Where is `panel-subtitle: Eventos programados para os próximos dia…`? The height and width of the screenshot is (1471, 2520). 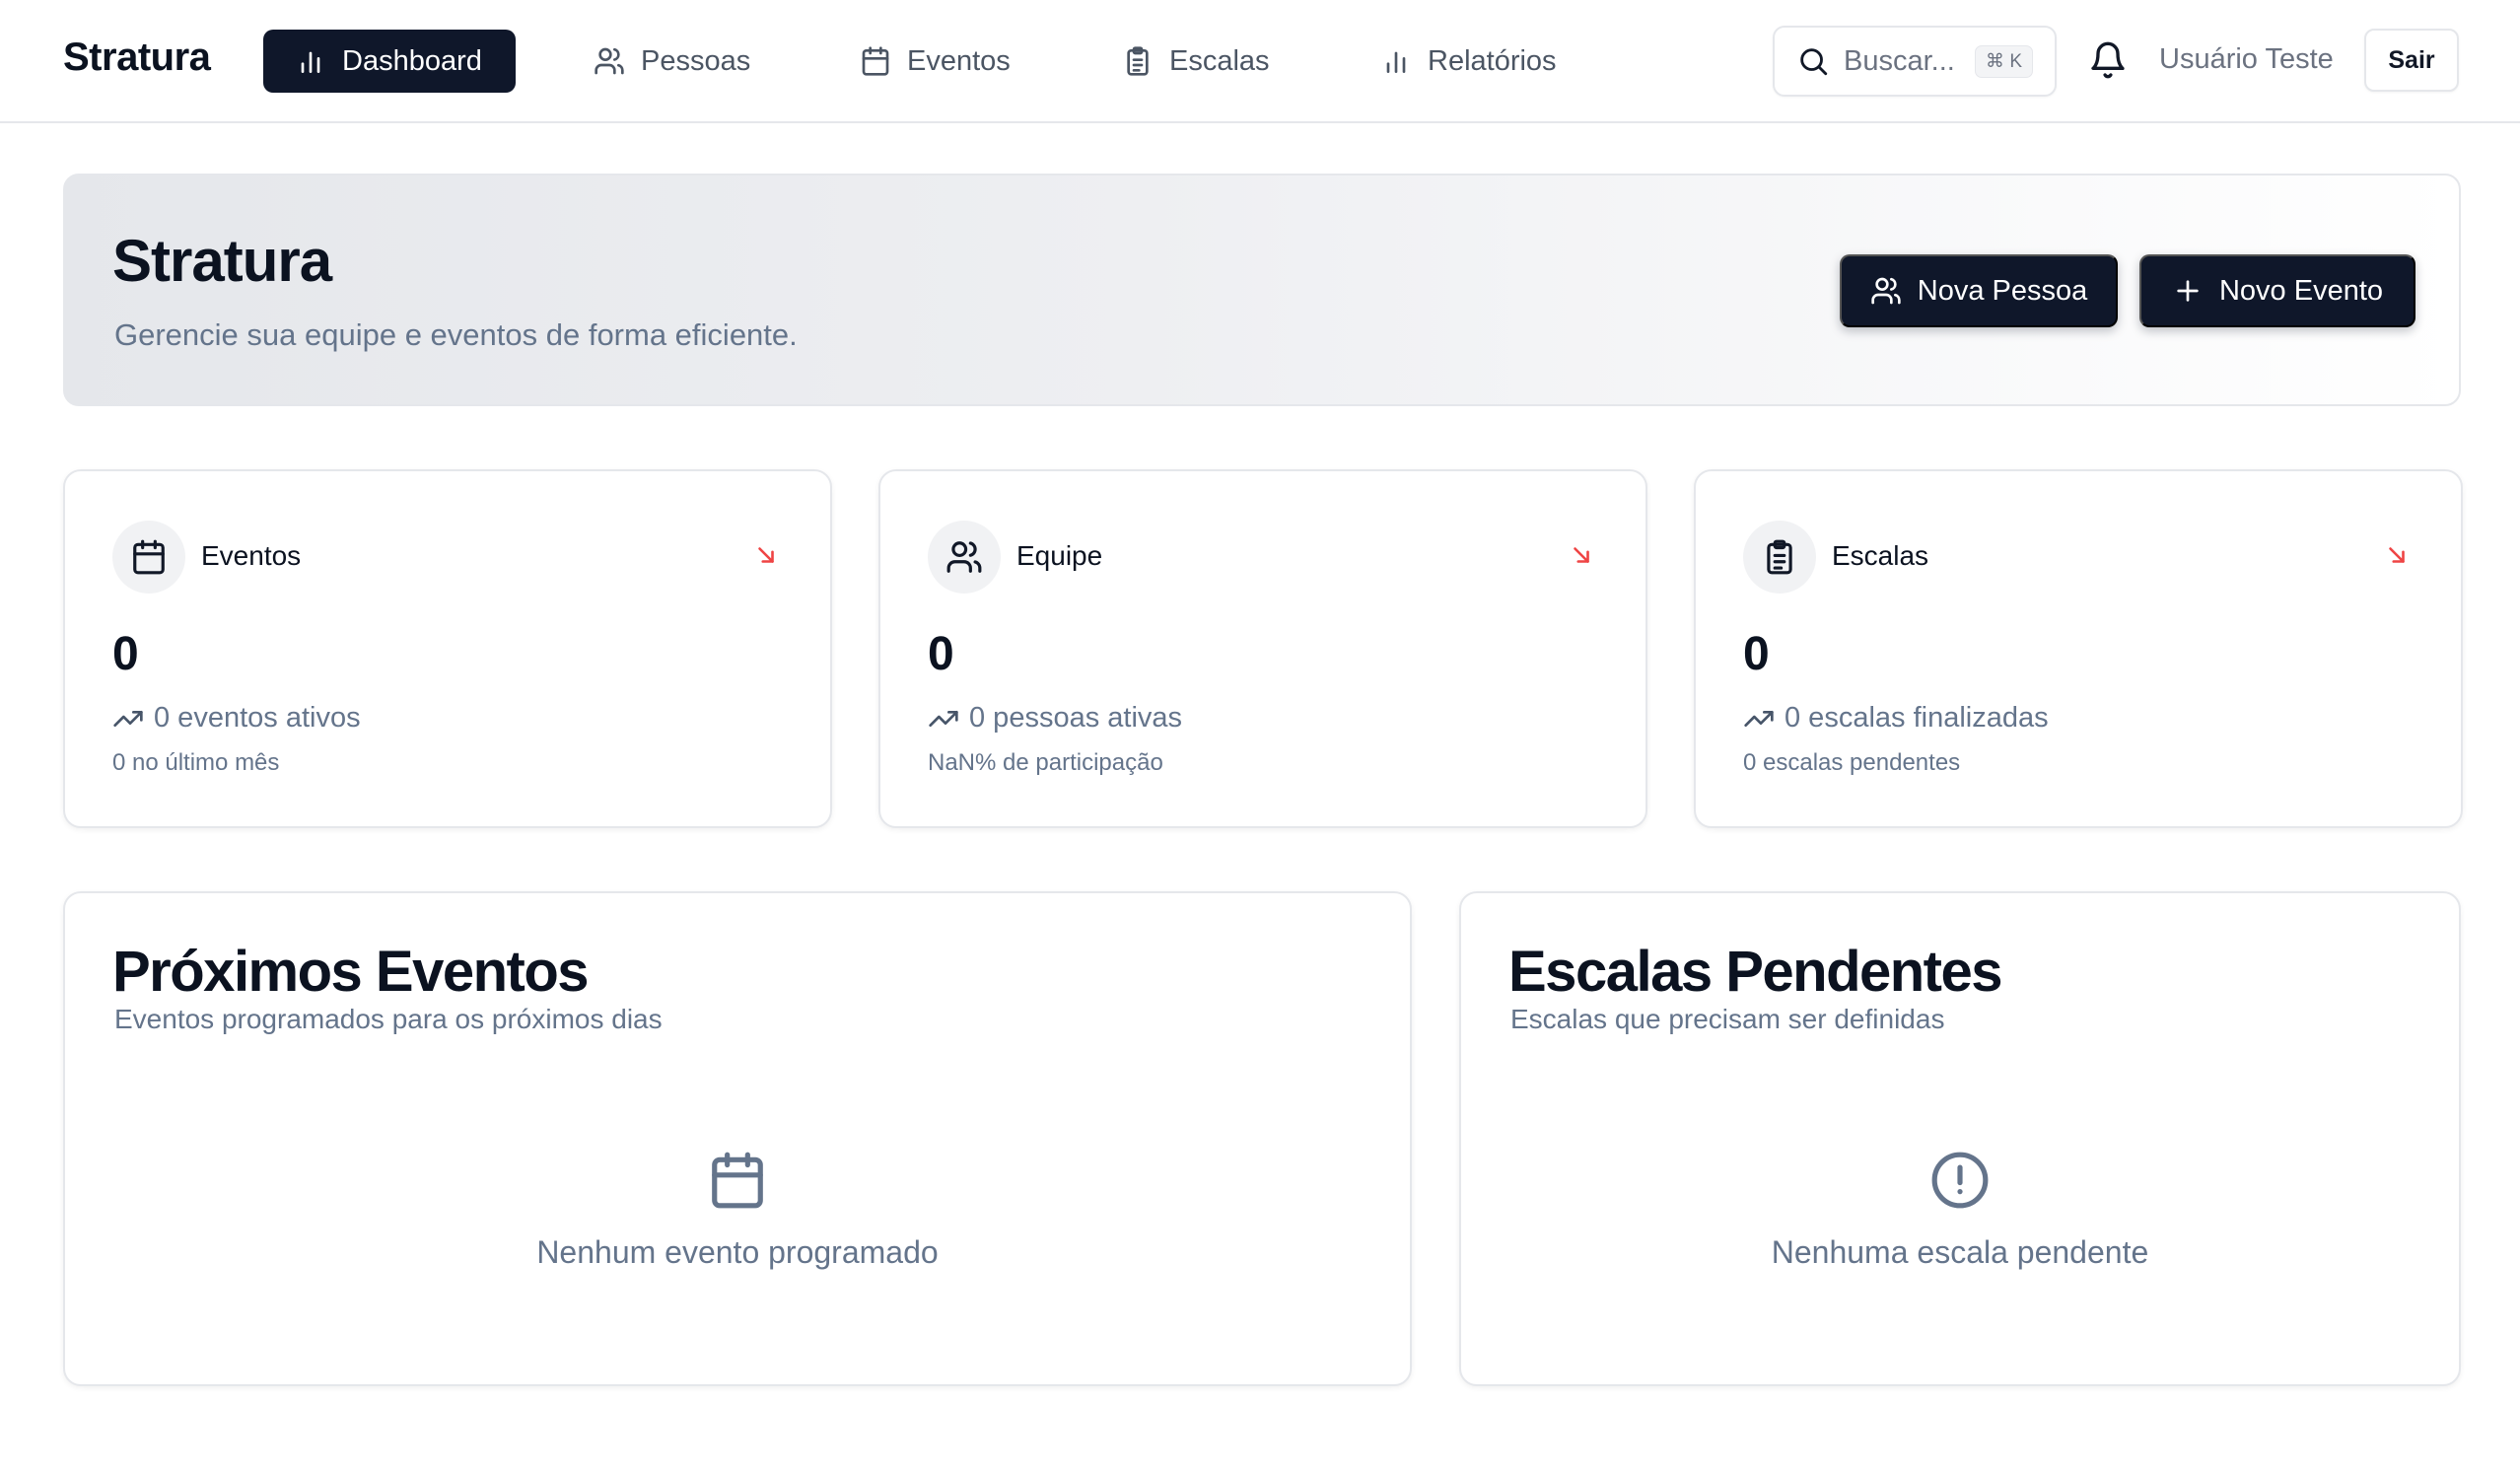 panel-subtitle: Eventos programados para os próximos dia… is located at coordinates (388, 1019).